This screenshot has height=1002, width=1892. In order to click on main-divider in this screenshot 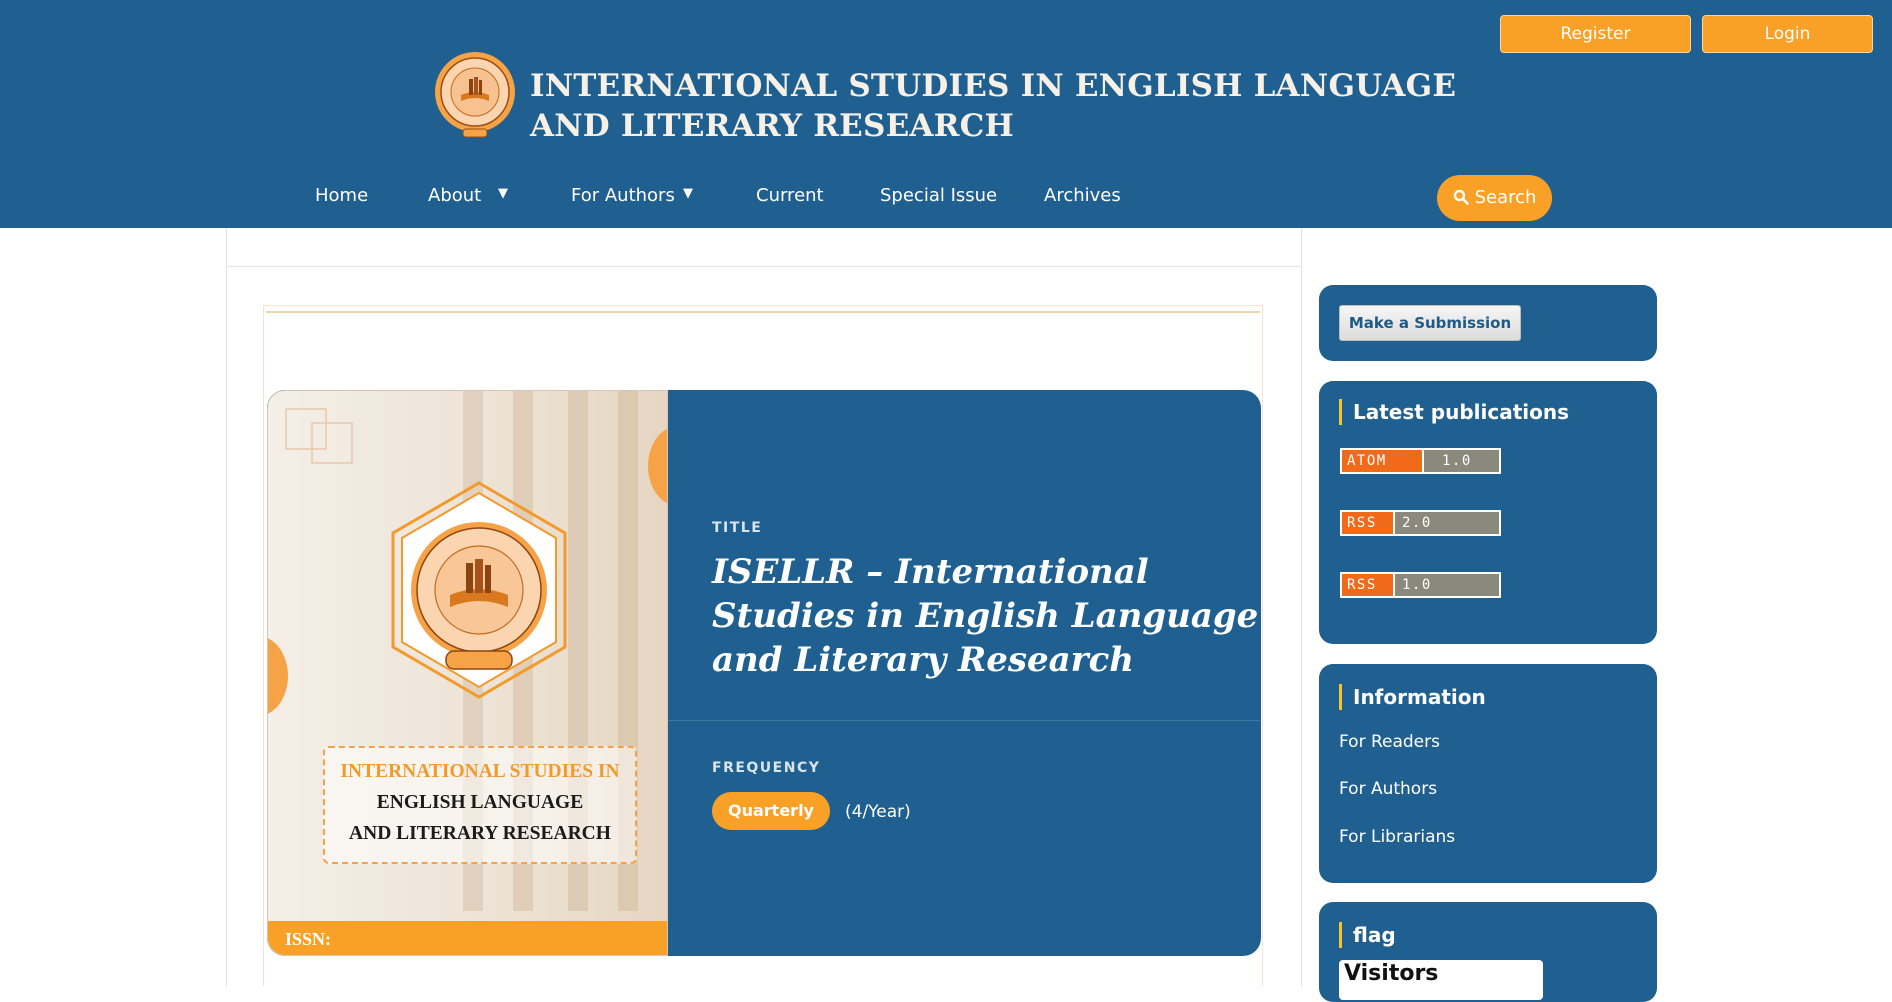, I will do `click(764, 266)`.